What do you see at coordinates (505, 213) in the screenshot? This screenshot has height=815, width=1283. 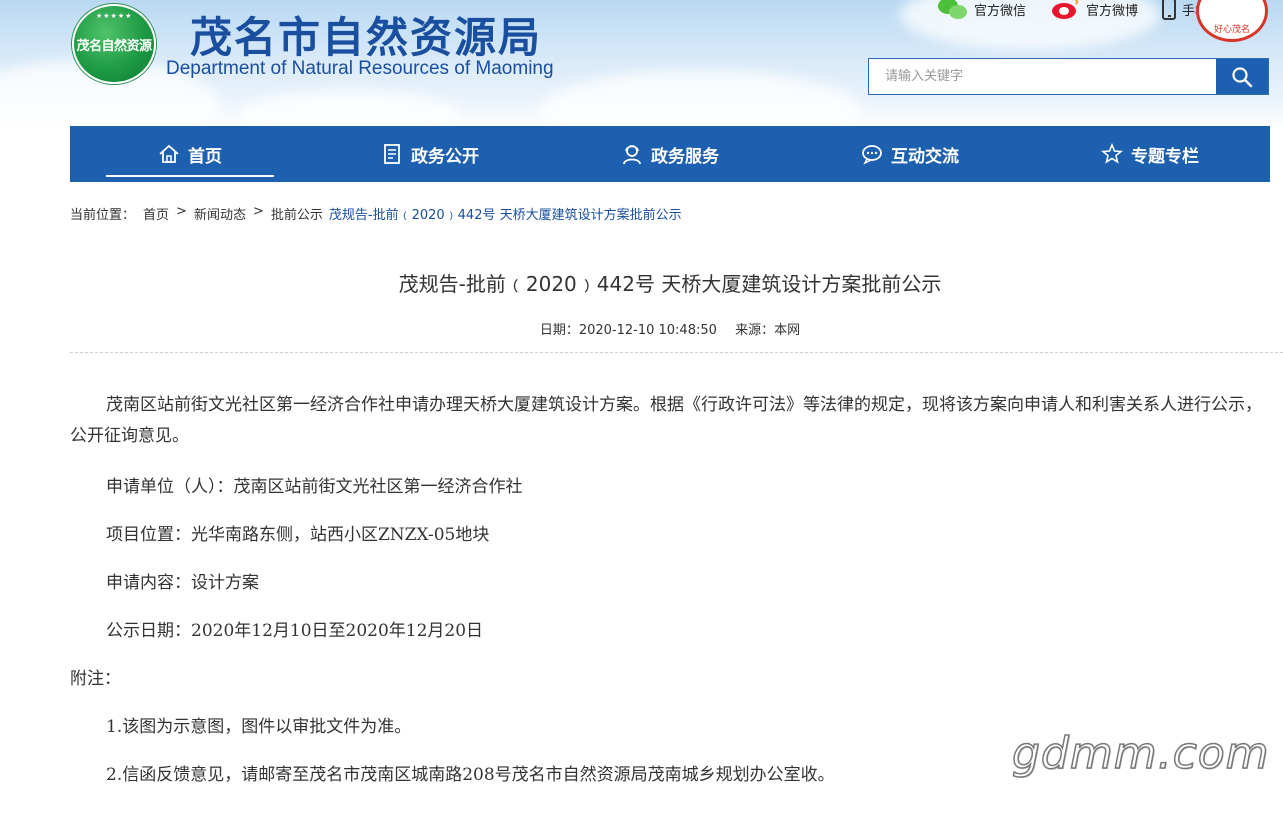 I see `breadcrumb-current: 茂规告-批前﹙2020﹚442号 天桥大厦建筑设计方案批前公示` at bounding box center [505, 213].